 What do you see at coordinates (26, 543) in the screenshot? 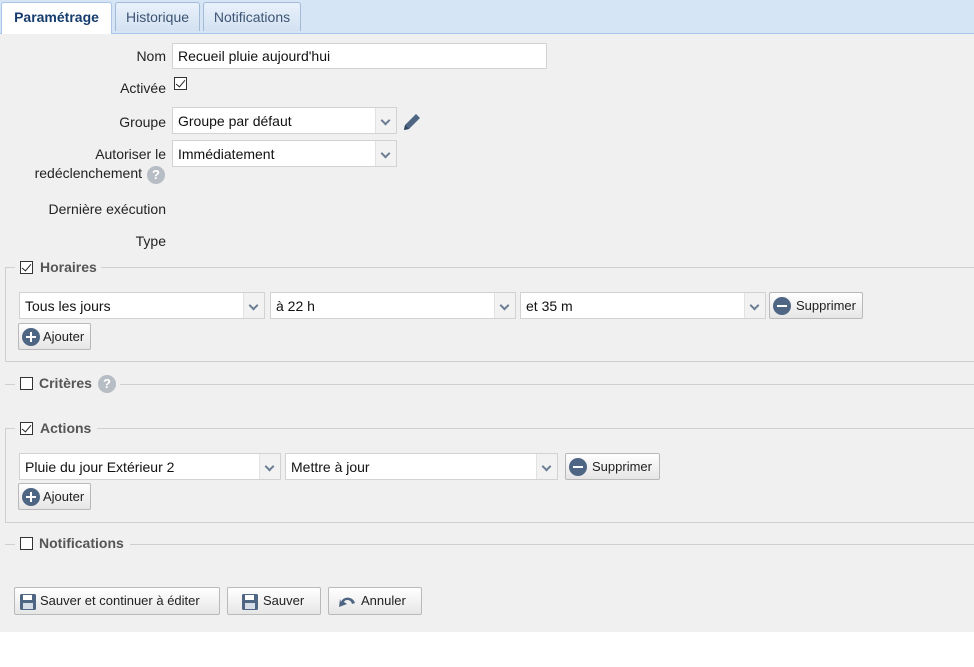
I see `notifications-checkbox` at bounding box center [26, 543].